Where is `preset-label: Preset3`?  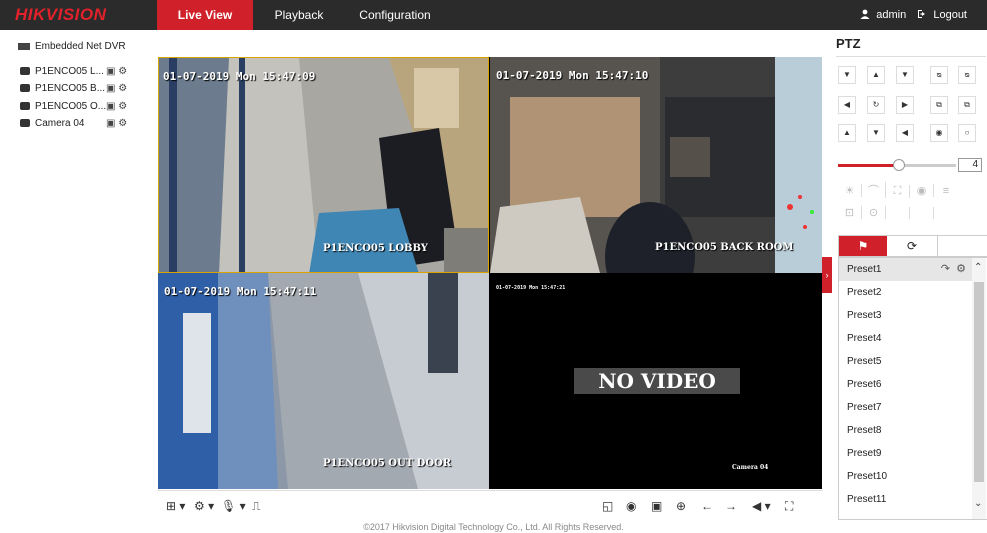 preset-label: Preset3 is located at coordinates (864, 315).